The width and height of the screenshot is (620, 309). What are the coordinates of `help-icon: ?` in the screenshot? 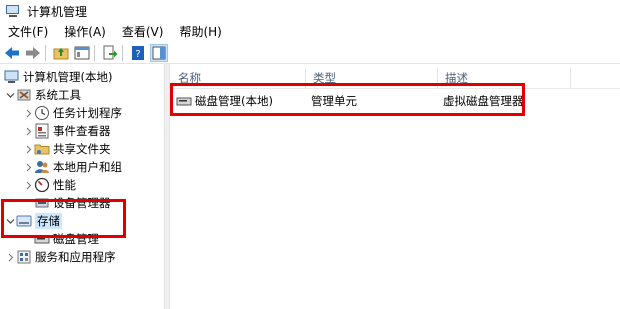 It's located at (138, 53).